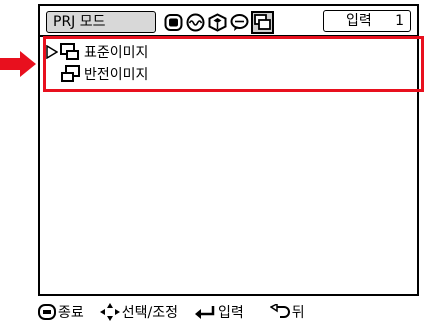 This screenshot has width=424, height=328. I want to click on footer-enter: 입력, so click(219, 312).